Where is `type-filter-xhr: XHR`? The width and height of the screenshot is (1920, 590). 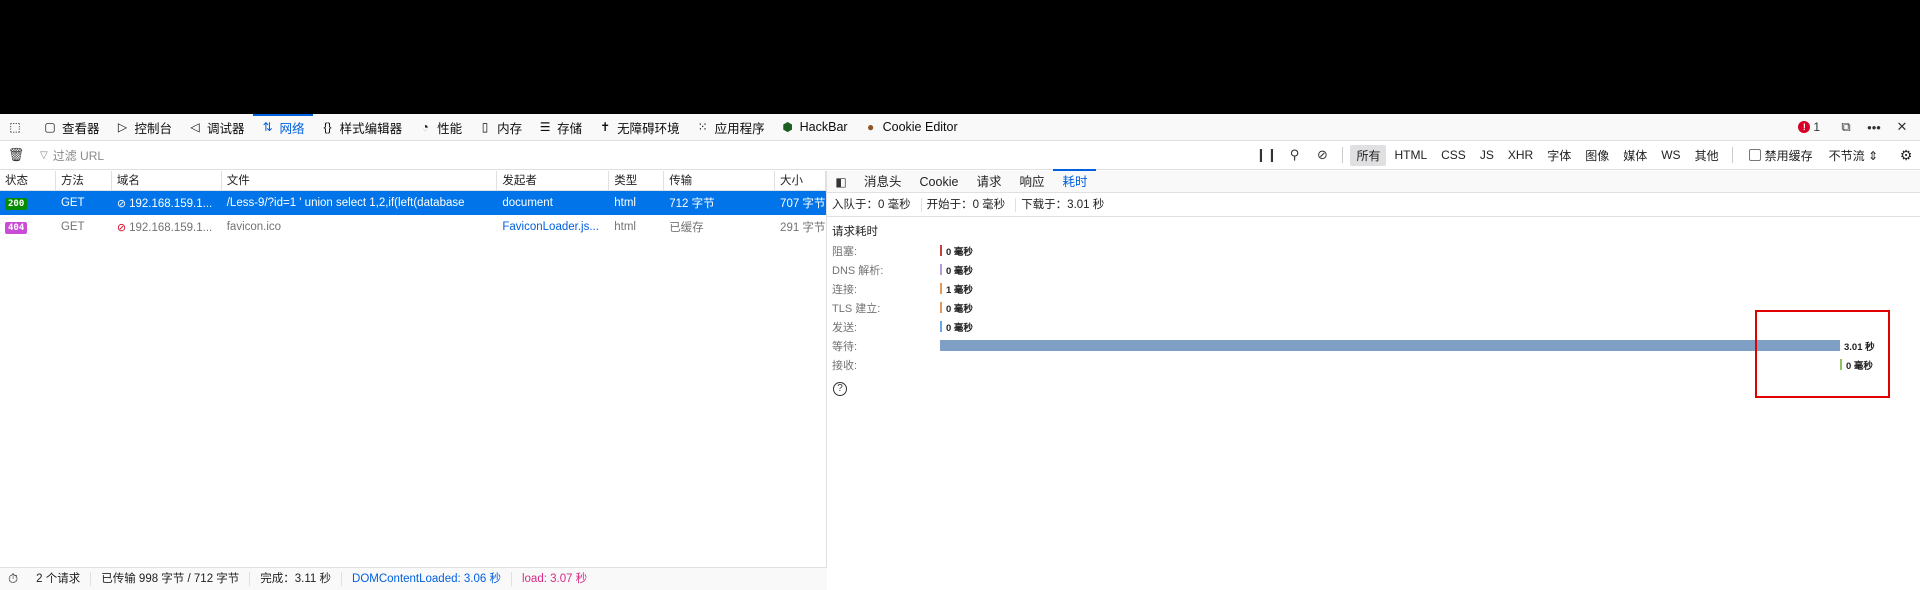
type-filter-xhr: XHR is located at coordinates (1520, 155).